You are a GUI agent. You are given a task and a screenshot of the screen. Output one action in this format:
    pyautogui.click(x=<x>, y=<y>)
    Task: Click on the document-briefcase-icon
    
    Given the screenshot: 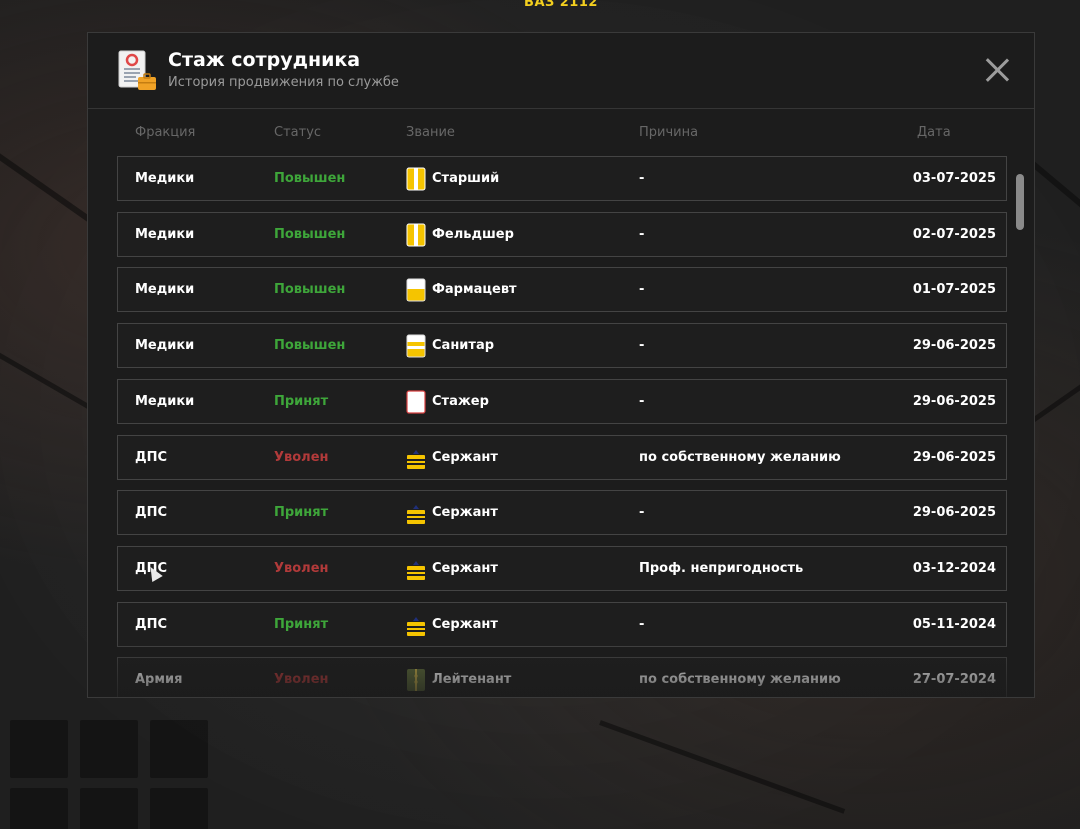 What is the action you would take?
    pyautogui.click(x=137, y=70)
    